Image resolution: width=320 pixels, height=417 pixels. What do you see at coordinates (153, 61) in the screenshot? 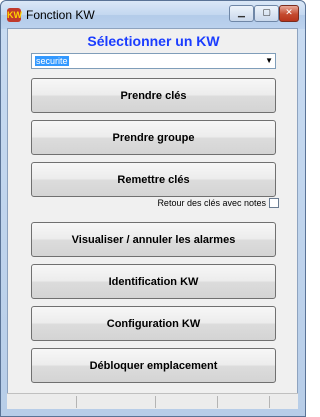
I see `kw-select: securite ▼` at bounding box center [153, 61].